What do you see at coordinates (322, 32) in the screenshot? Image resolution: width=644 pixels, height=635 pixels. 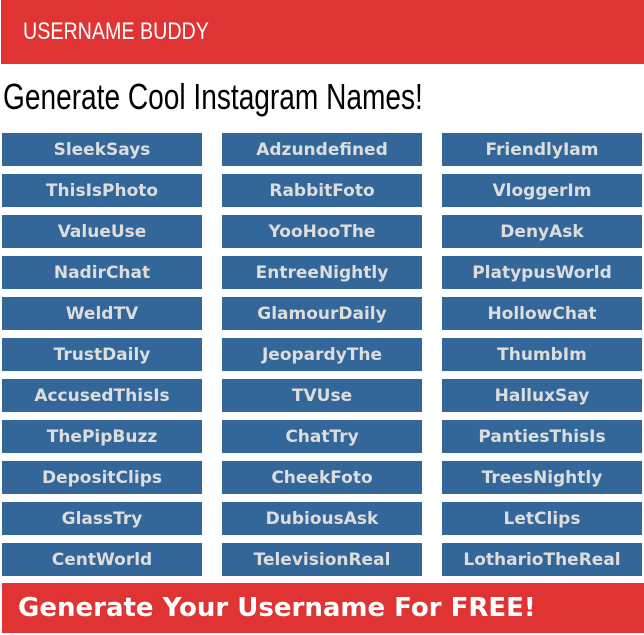 I see `site-header: USERNAME BUDDY` at bounding box center [322, 32].